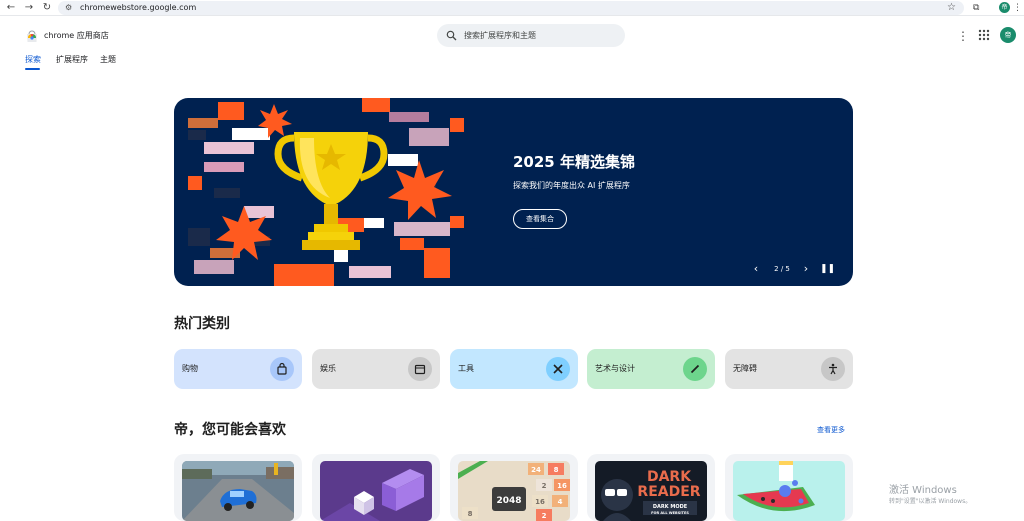 The width and height of the screenshot is (1024, 521). I want to click on dark-reader-title-2: READER, so click(668, 492).